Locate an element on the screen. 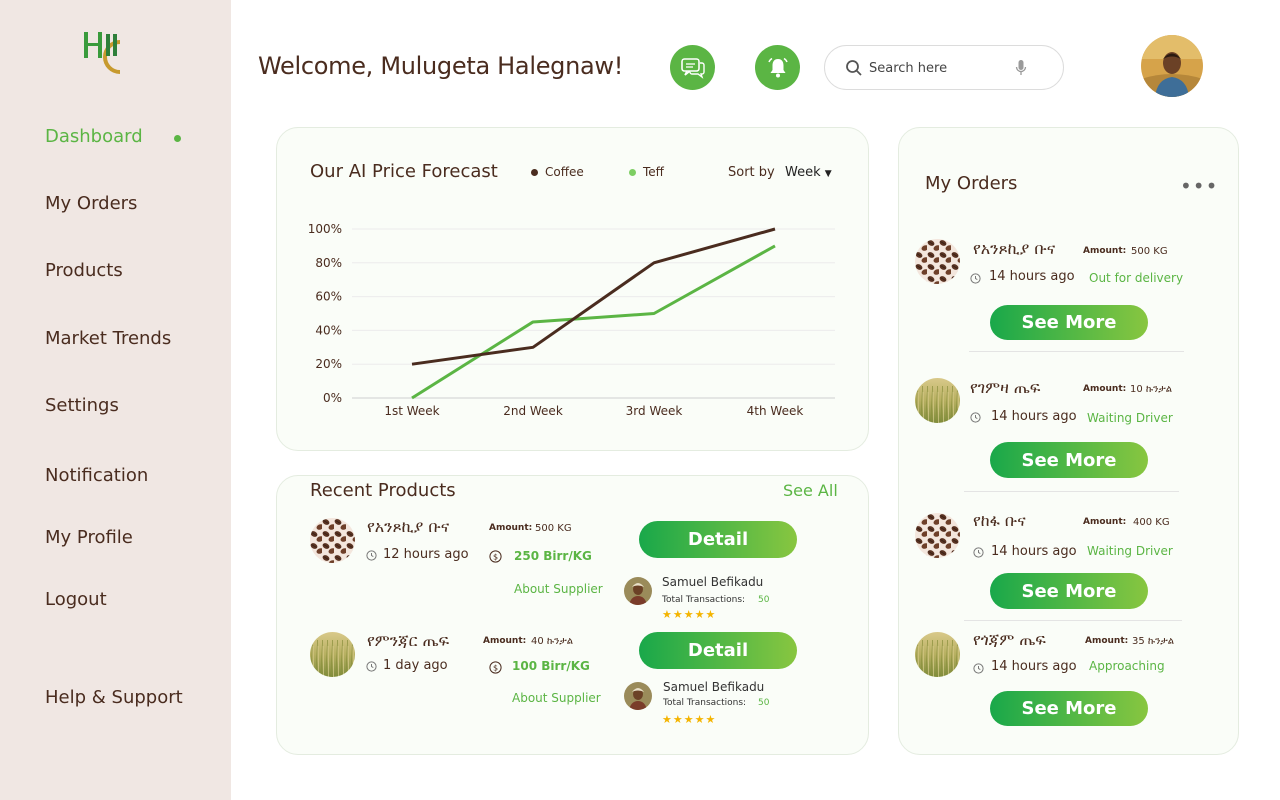  chat-icon is located at coordinates (692, 68).